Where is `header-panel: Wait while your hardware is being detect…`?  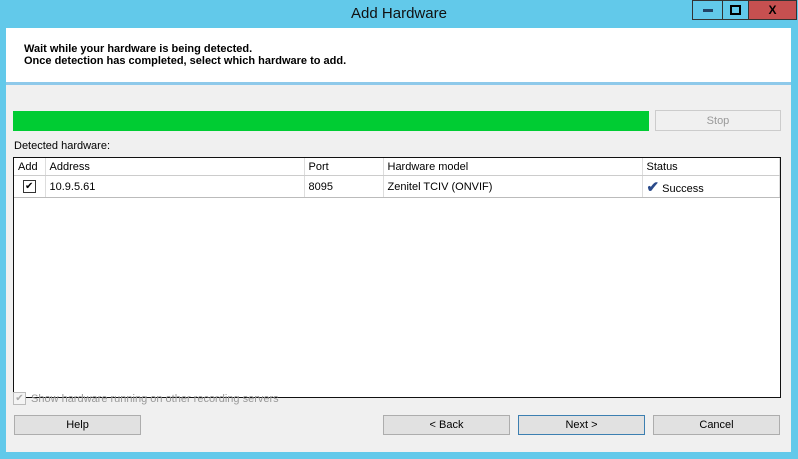
header-panel: Wait while your hardware is being detect… is located at coordinates (398, 55).